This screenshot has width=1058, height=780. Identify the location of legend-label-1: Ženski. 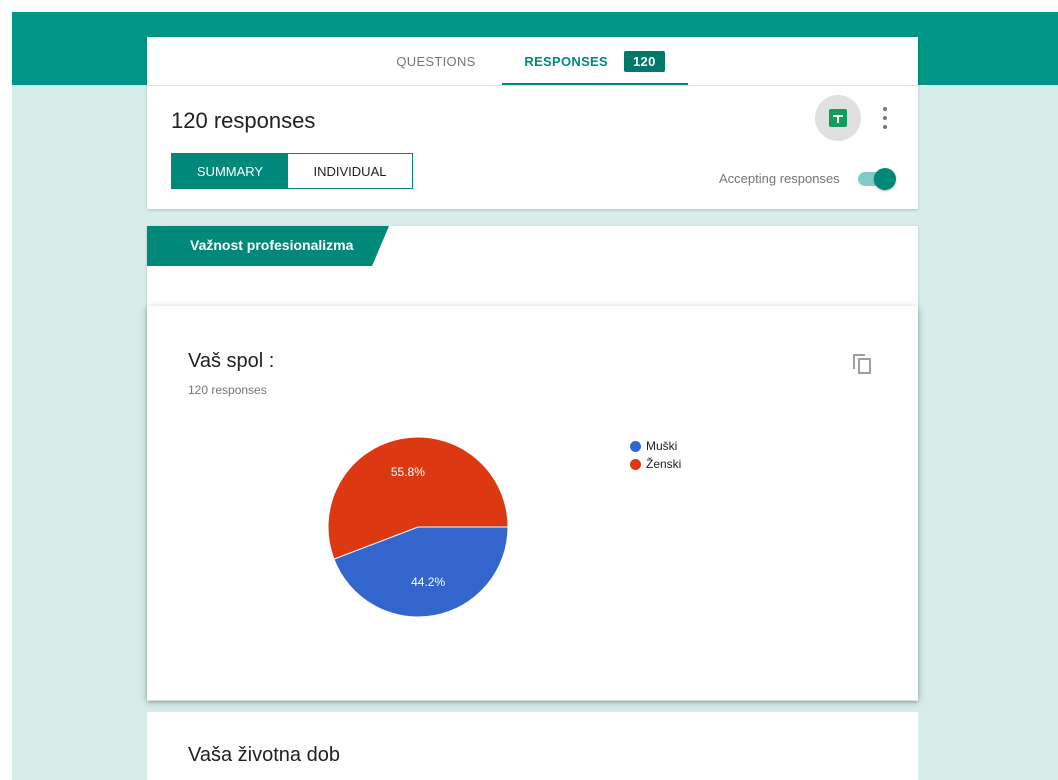
(664, 464).